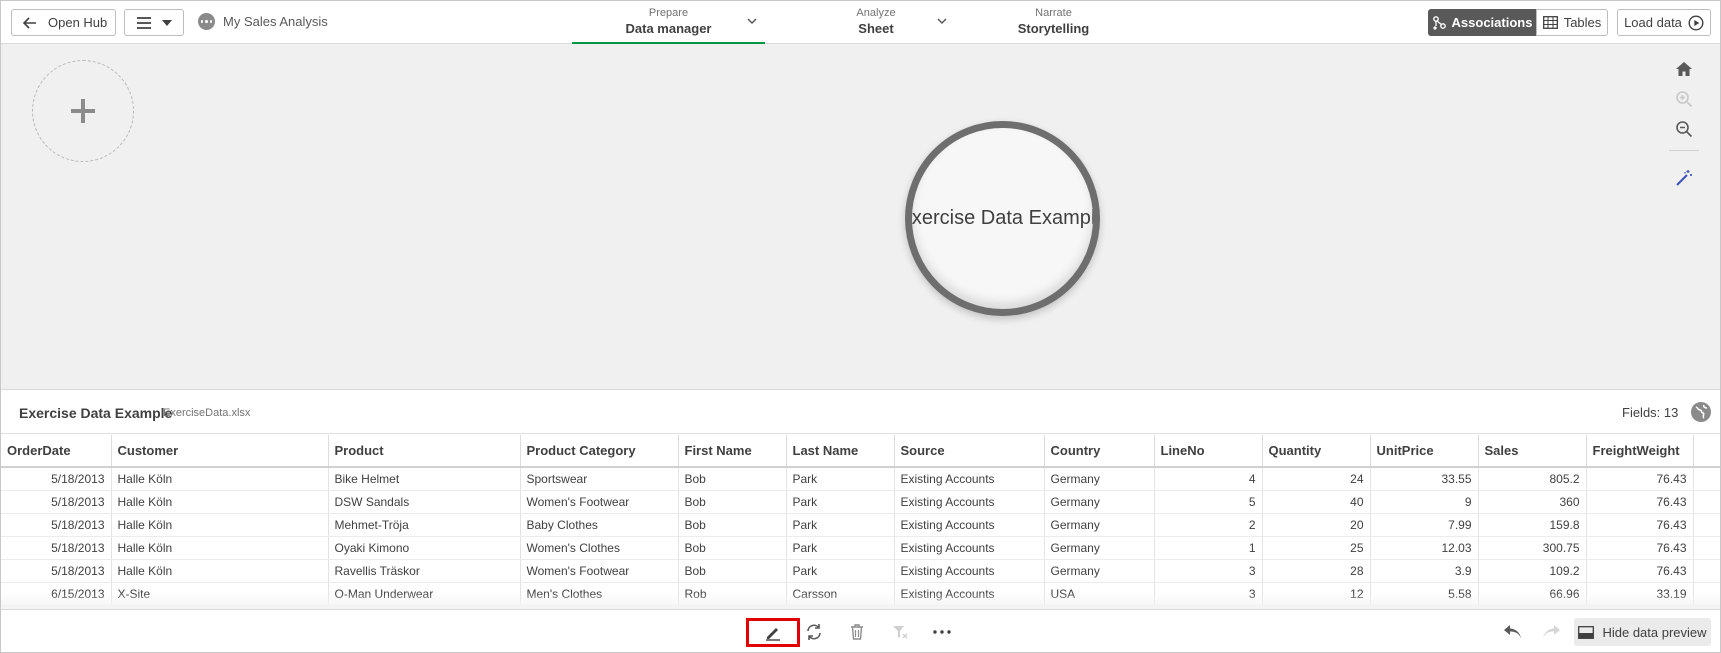 The image size is (1721, 653). What do you see at coordinates (1640, 451) in the screenshot?
I see `column-header: FreightWeight` at bounding box center [1640, 451].